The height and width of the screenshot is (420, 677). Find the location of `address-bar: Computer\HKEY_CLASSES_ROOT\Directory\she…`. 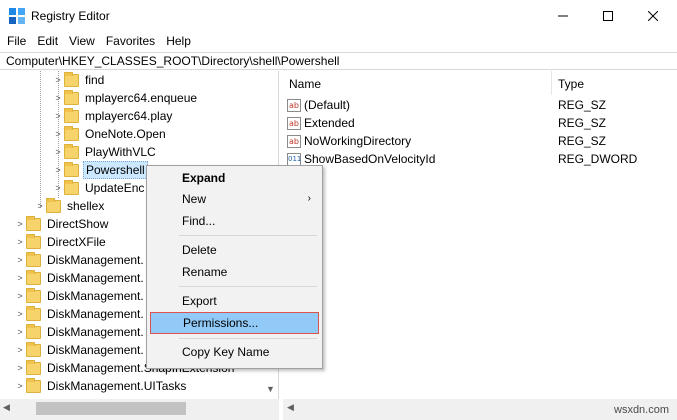

address-bar: Computer\HKEY_CLASSES_ROOT\Directory\she… is located at coordinates (338, 61).